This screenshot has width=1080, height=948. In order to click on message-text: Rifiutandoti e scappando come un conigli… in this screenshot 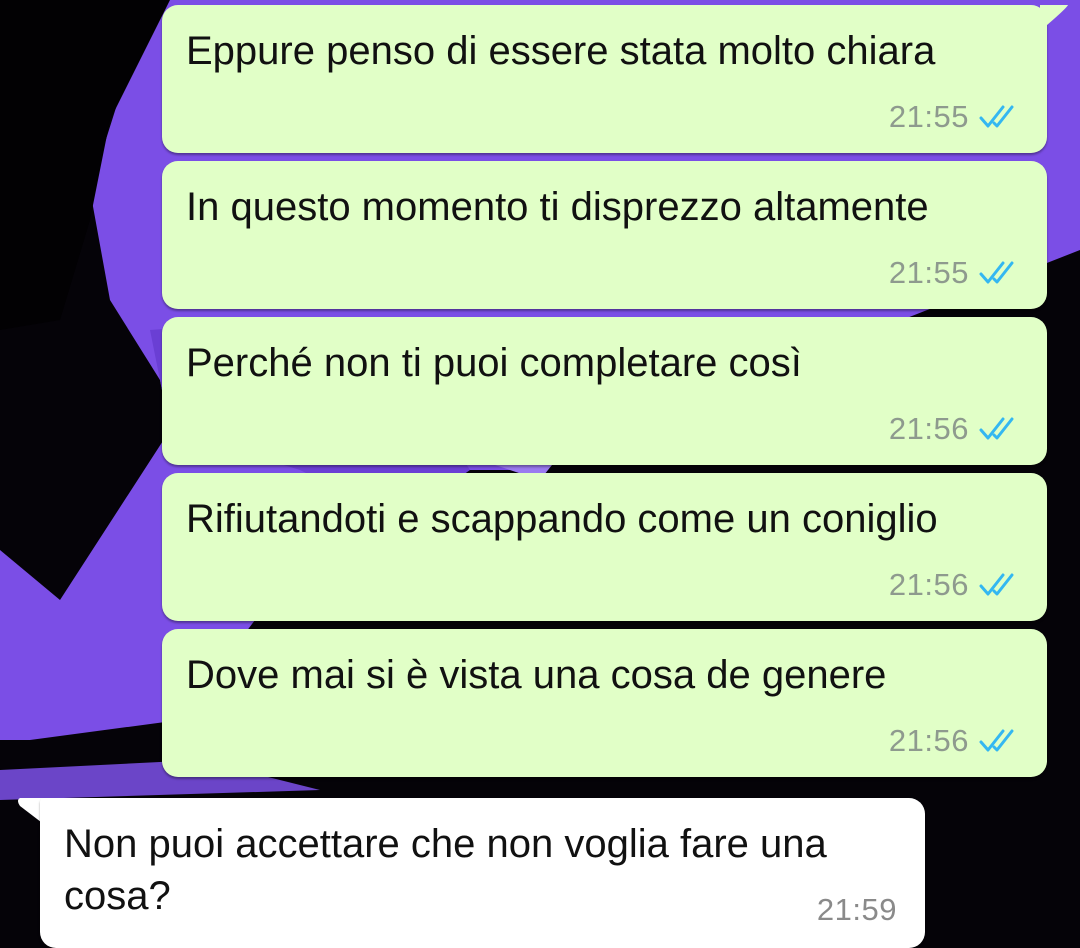, I will do `click(562, 519)`.